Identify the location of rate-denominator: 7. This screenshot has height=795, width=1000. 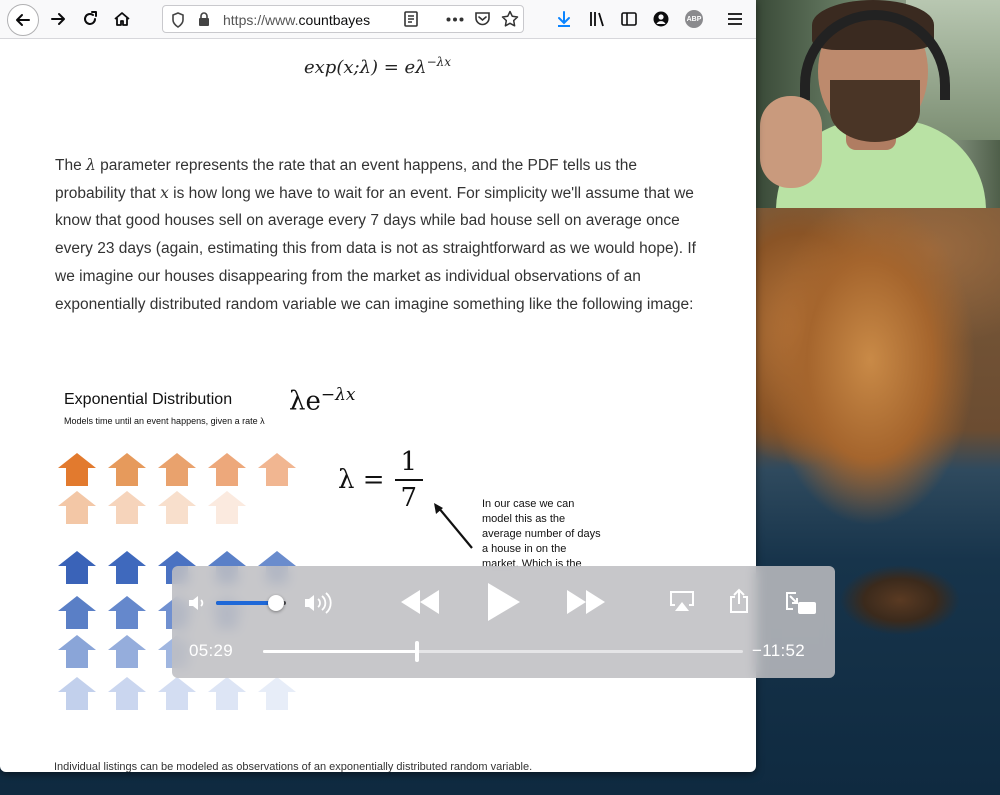
(409, 498).